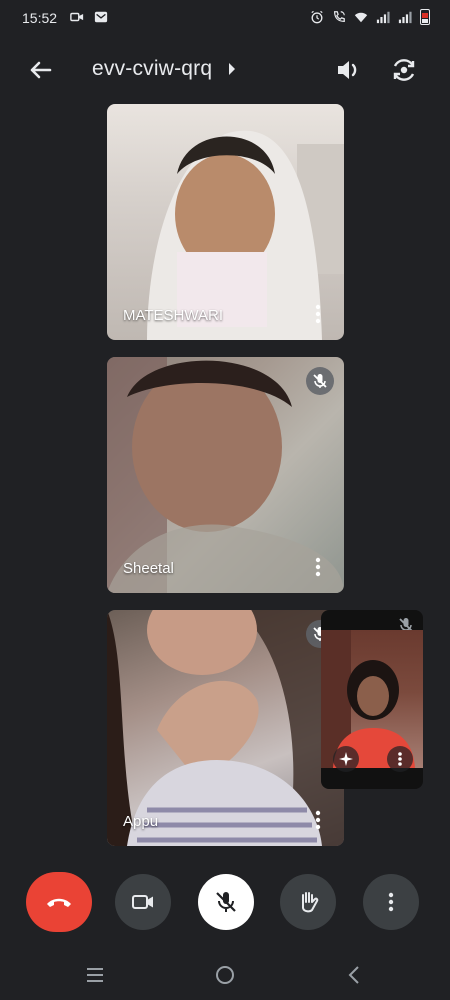  What do you see at coordinates (339, 16) in the screenshot?
I see `wifi-call-icon` at bounding box center [339, 16].